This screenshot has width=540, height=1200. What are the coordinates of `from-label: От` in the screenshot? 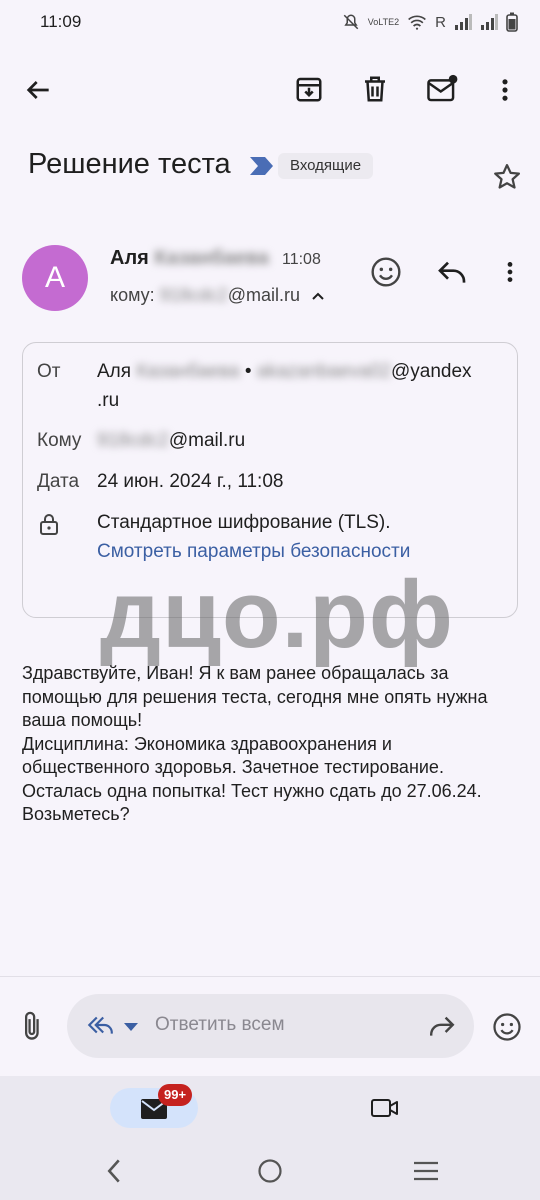 It's located at (49, 371).